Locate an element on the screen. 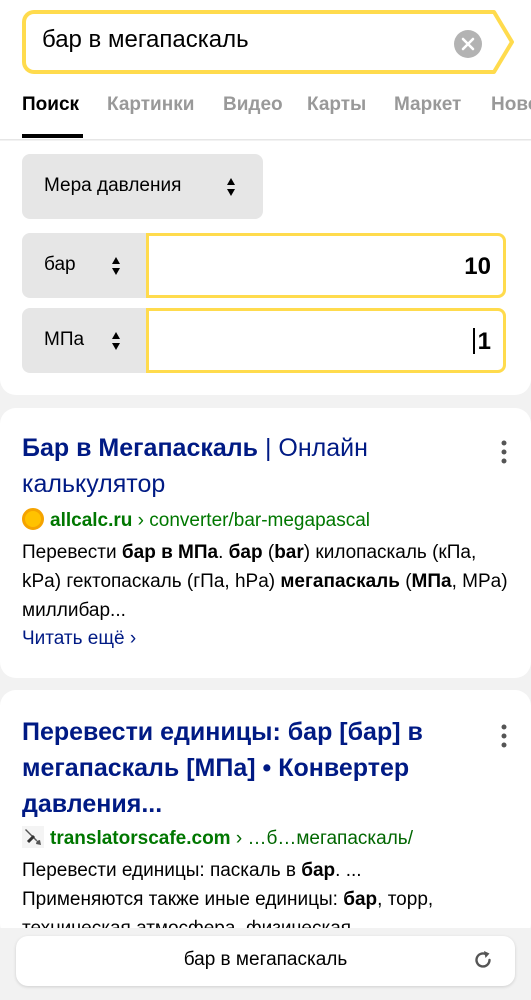  tab-images: Картинки is located at coordinates (150, 105).